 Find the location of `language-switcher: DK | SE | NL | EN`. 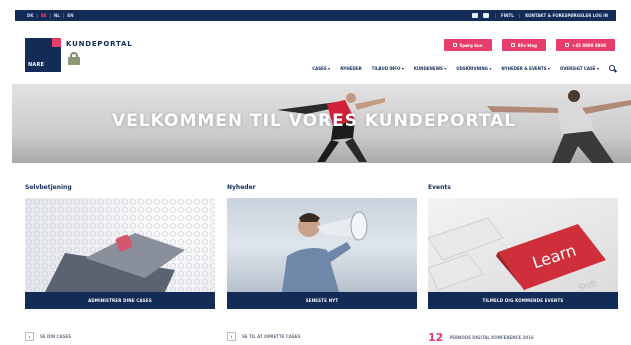

language-switcher: DK | SE | NL | EN is located at coordinates (50, 15).